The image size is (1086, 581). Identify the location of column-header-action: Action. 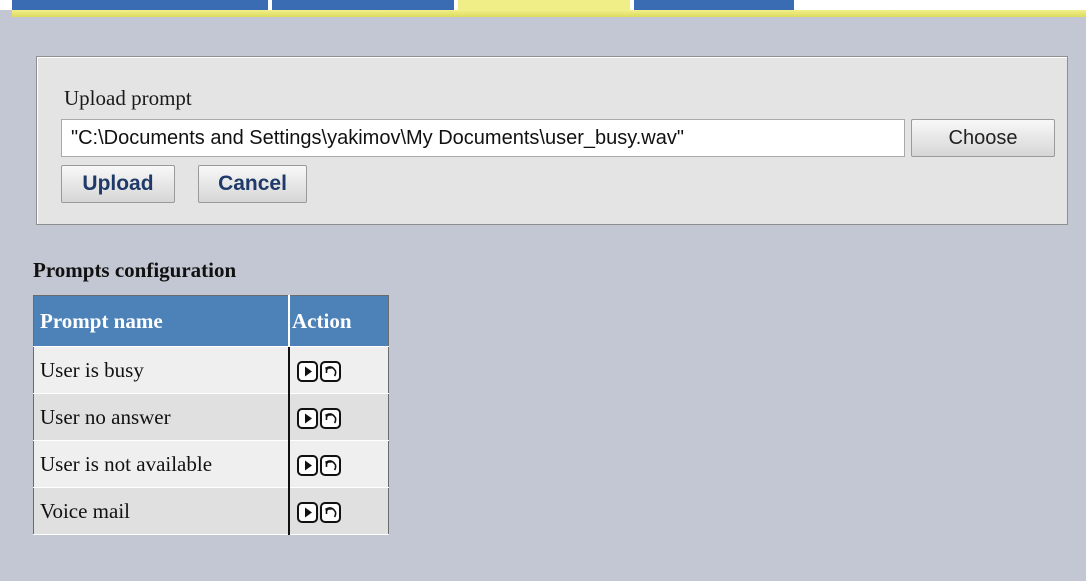
(339, 321).